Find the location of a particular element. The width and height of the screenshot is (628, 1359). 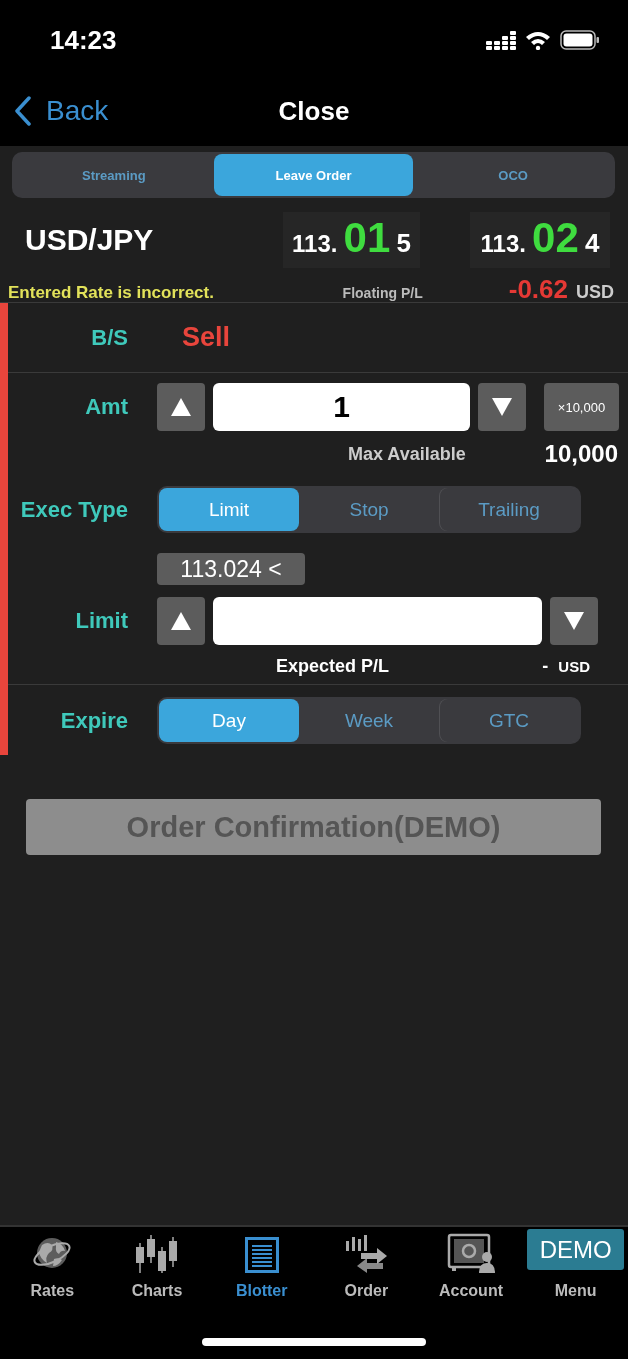

tab-bar-item: Rates is located at coordinates (52, 1263).